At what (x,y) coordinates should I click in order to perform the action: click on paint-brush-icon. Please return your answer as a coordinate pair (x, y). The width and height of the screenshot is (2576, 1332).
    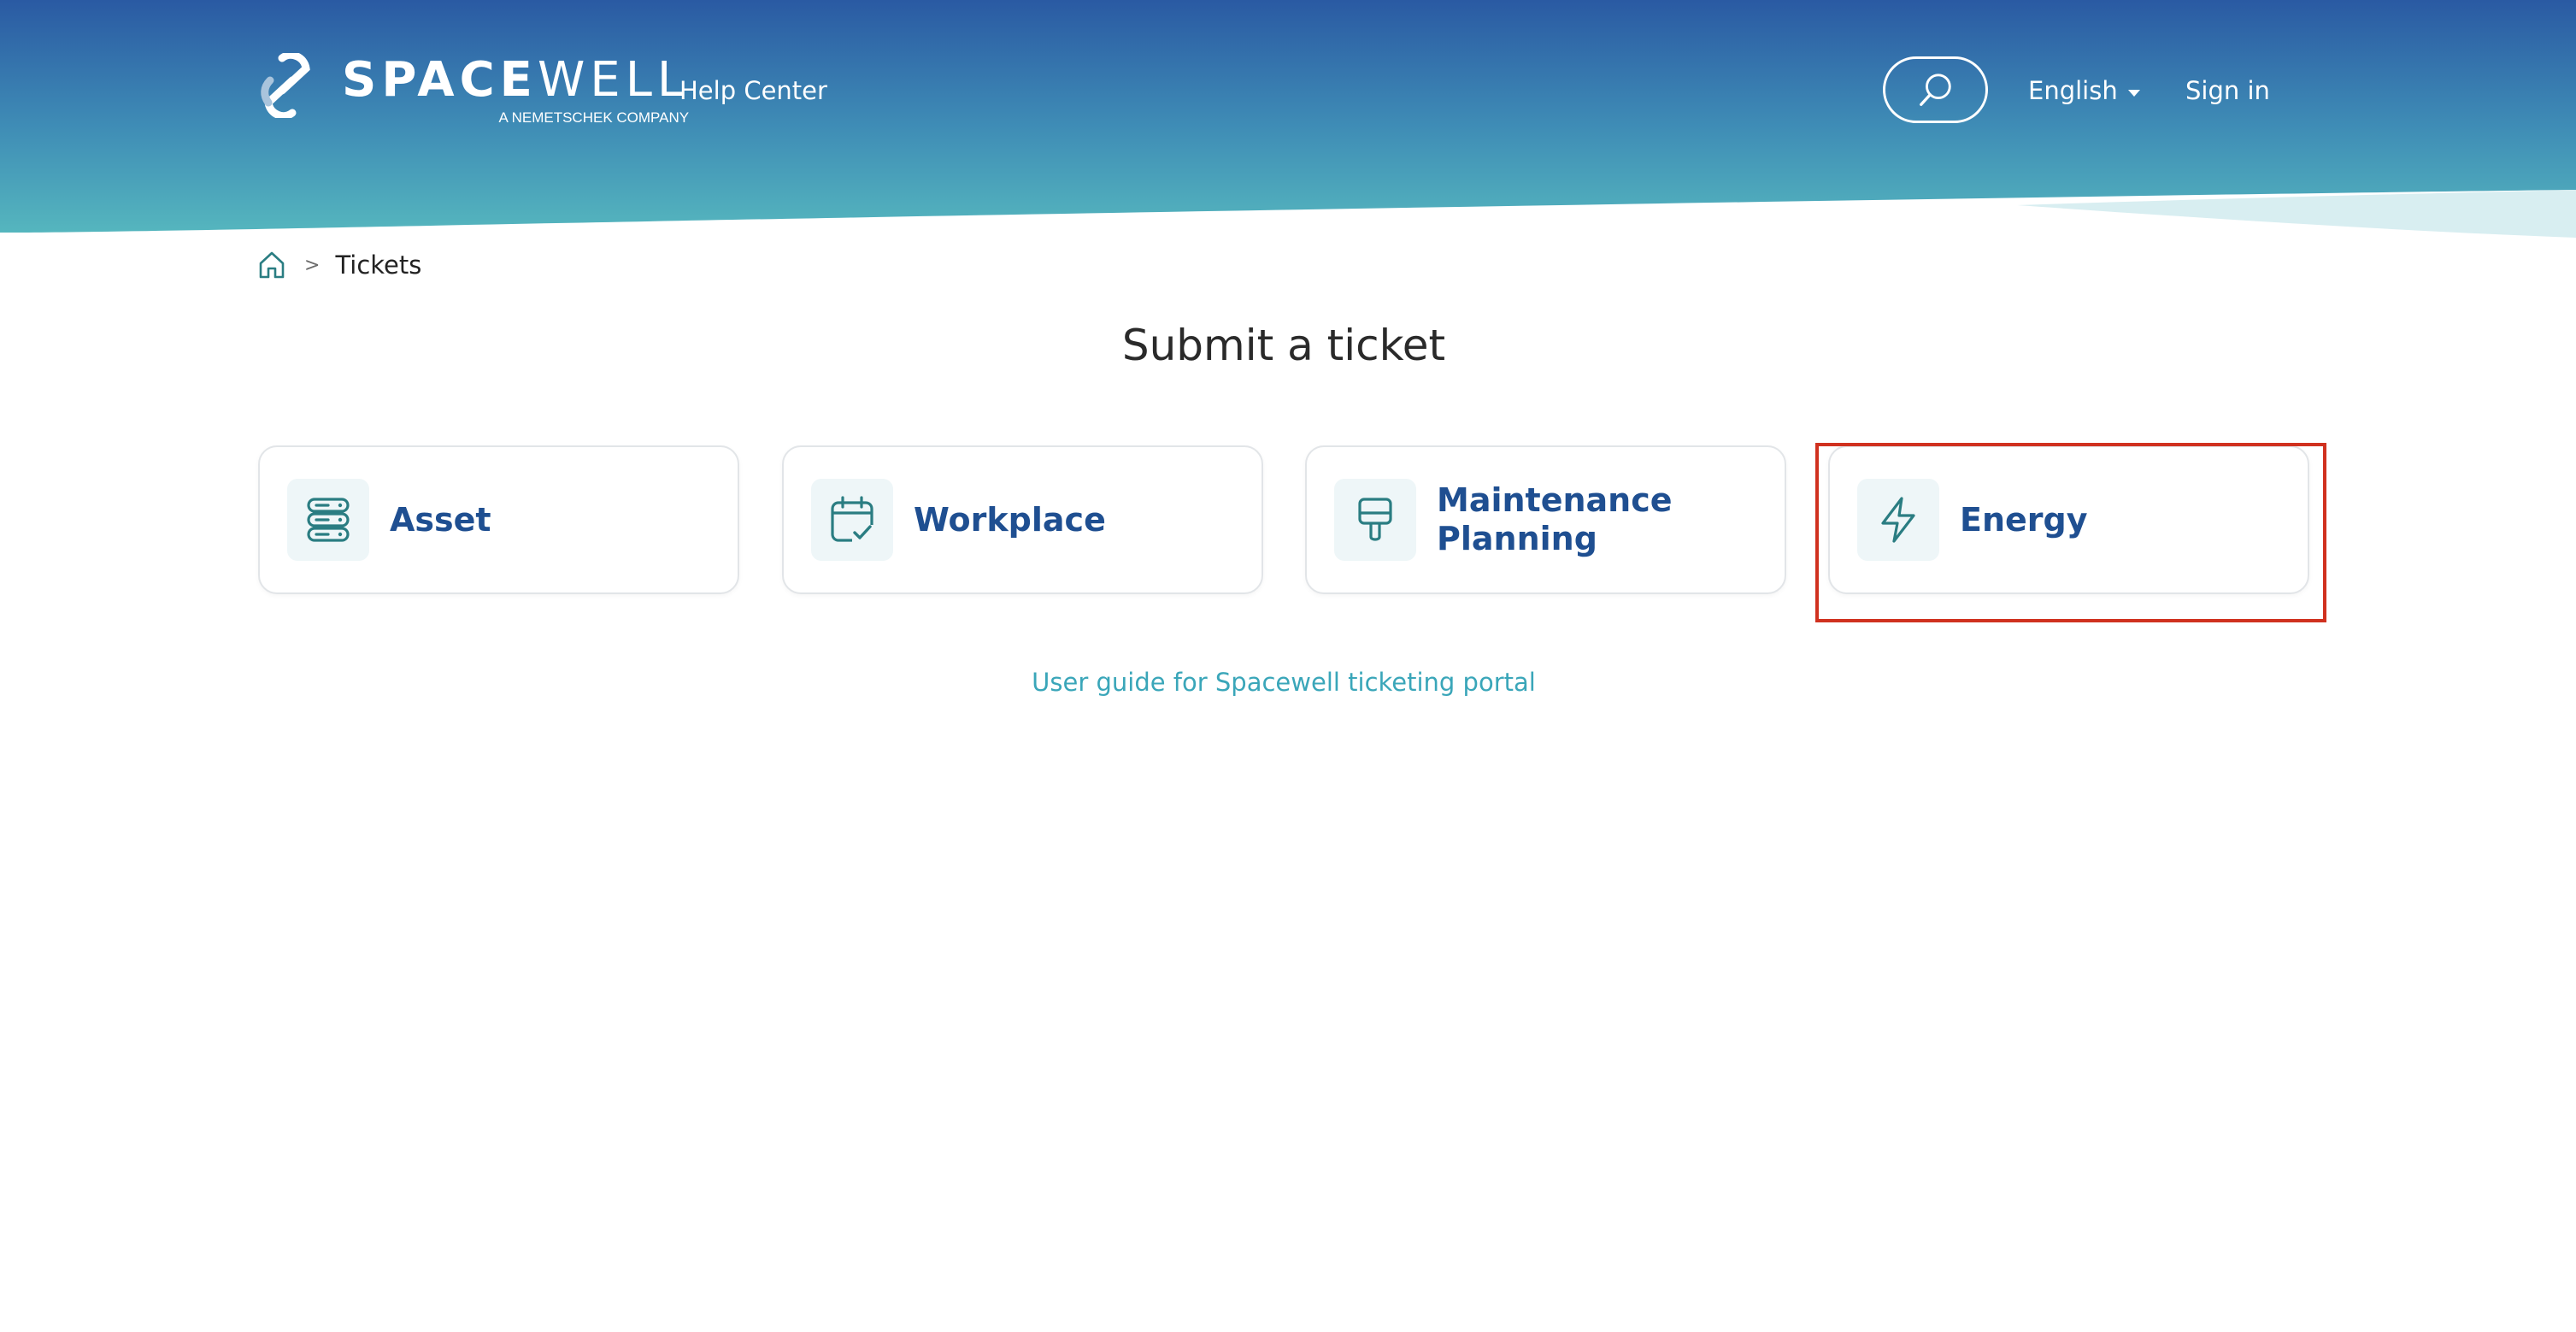
    Looking at the image, I should click on (1375, 519).